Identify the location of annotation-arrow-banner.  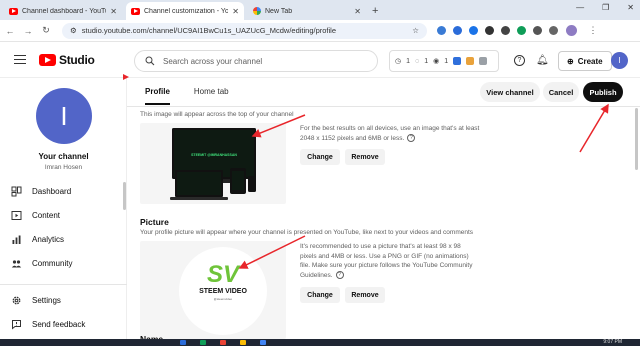
(278, 126).